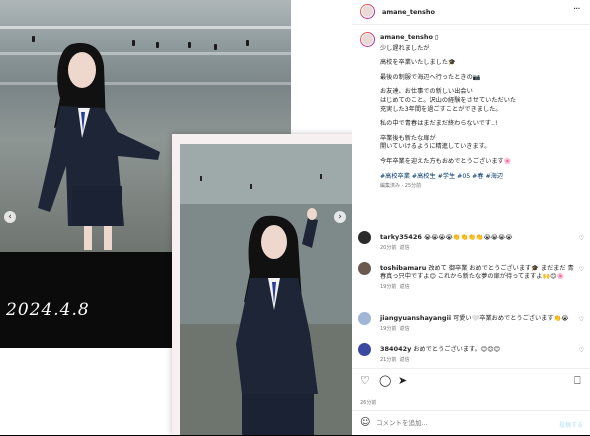 The height and width of the screenshot is (436, 590). Describe the element at coordinates (388, 360) in the screenshot. I see `comment-time: 21分前` at that location.